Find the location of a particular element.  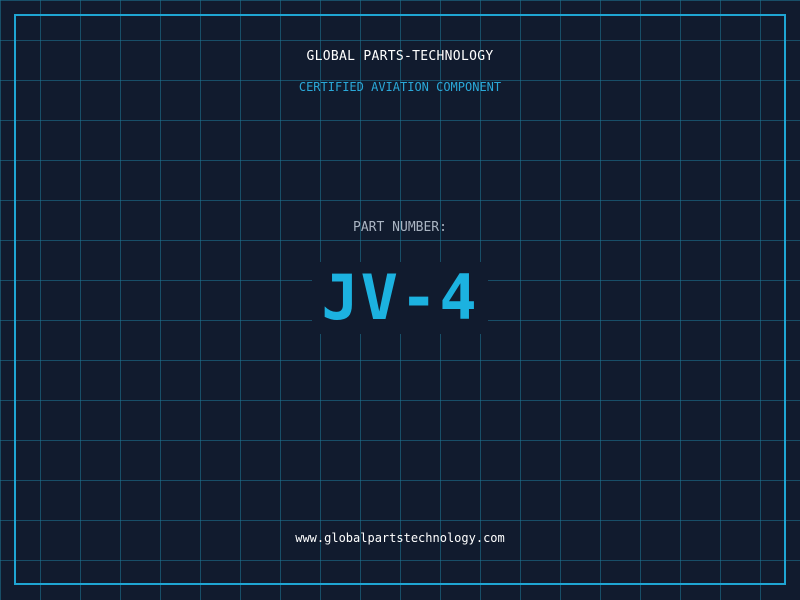

website-url: www.globalpartstechnology.com is located at coordinates (400, 538).